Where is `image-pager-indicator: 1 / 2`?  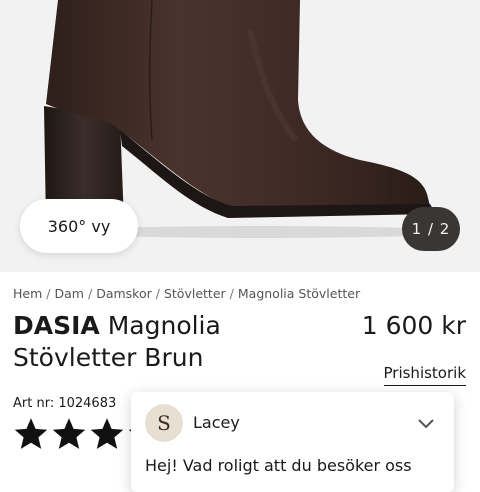
image-pager-indicator: 1 / 2 is located at coordinates (431, 229).